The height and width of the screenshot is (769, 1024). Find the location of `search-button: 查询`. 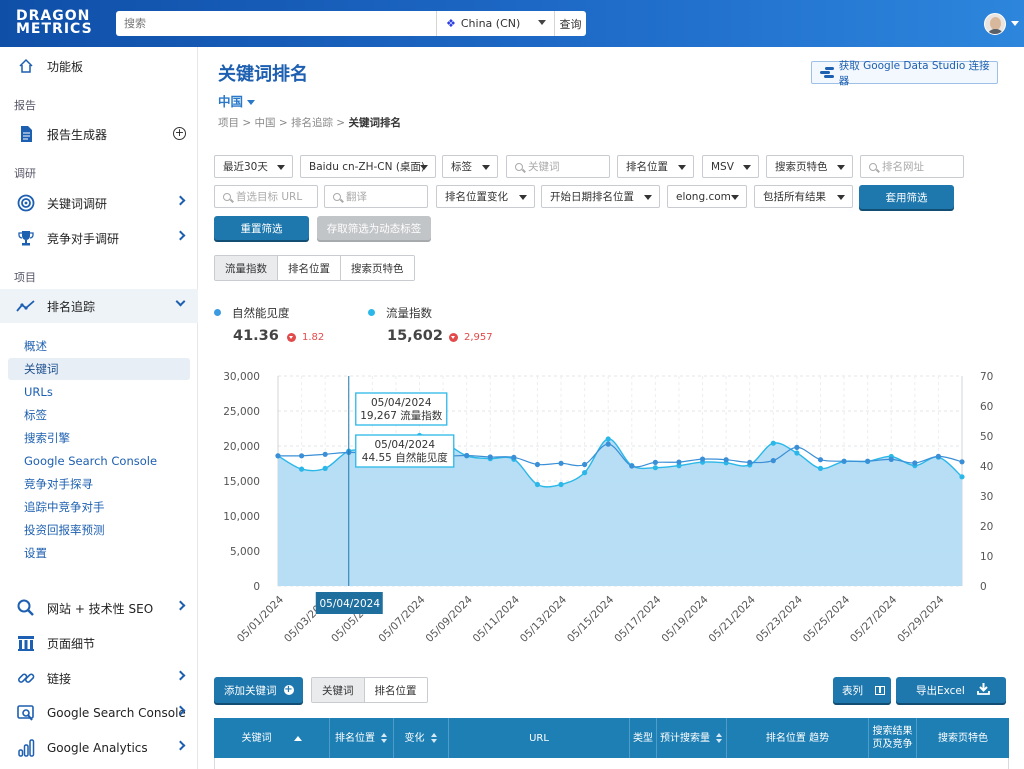

search-button: 查询 is located at coordinates (570, 23).